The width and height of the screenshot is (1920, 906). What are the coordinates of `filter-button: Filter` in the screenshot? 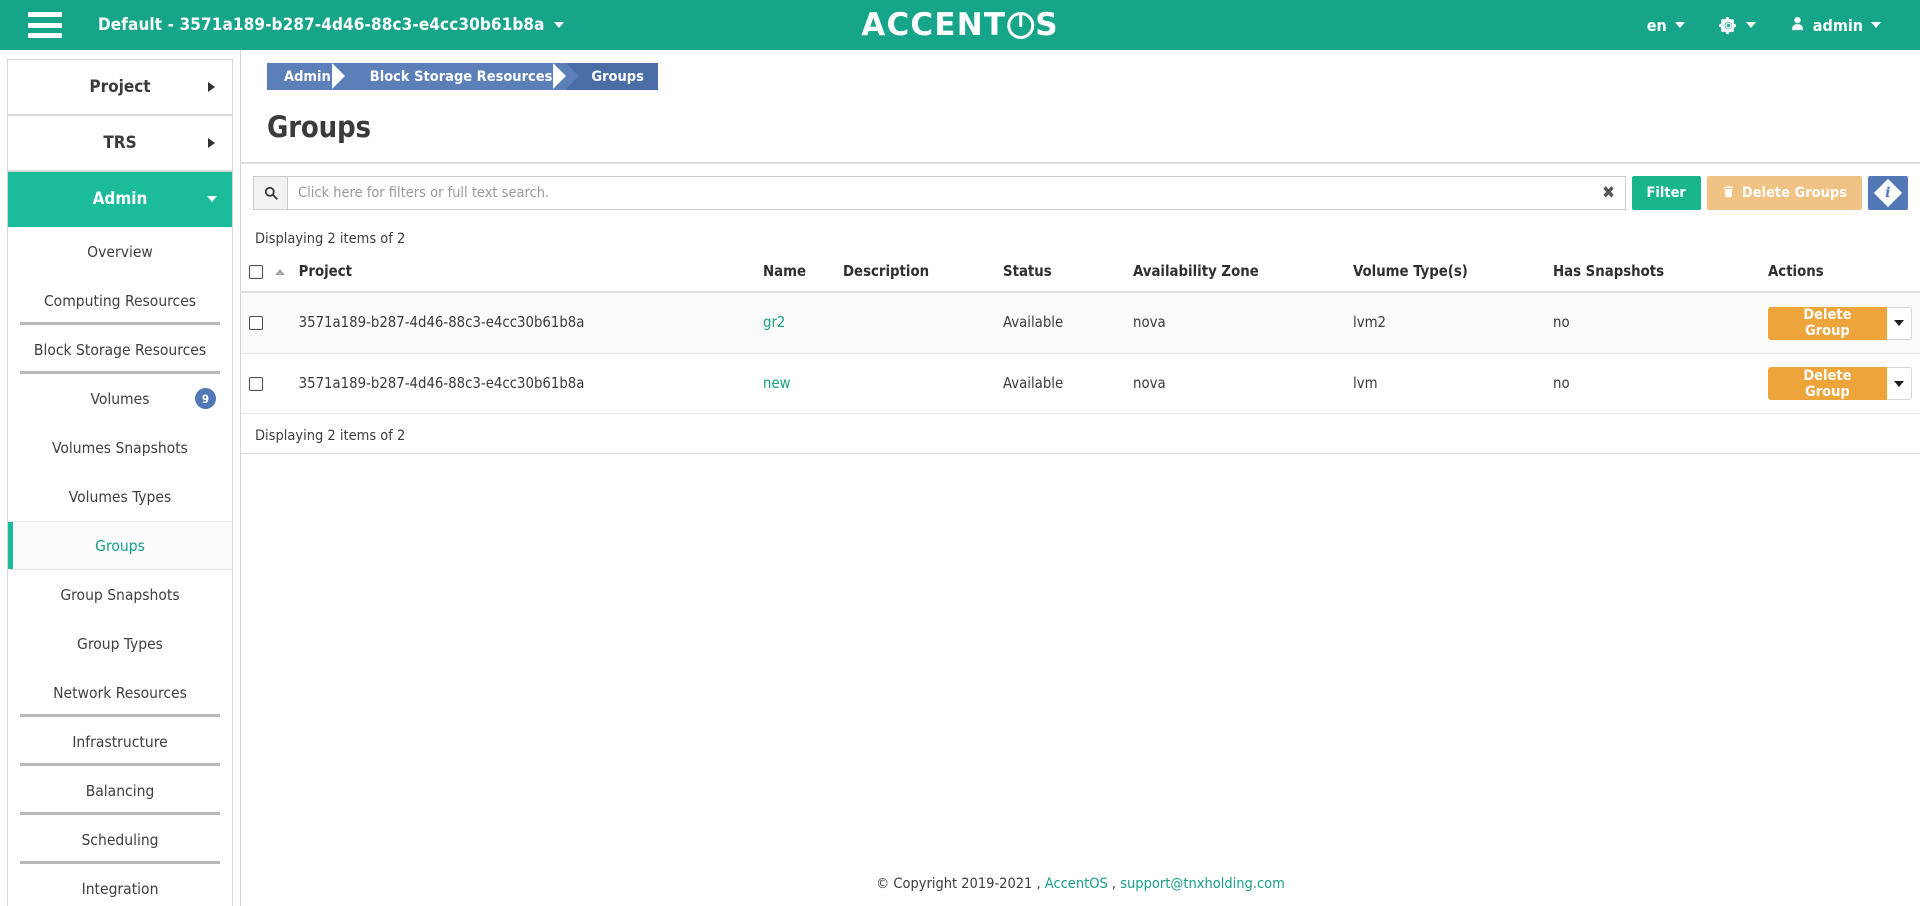 It's located at (1666, 193).